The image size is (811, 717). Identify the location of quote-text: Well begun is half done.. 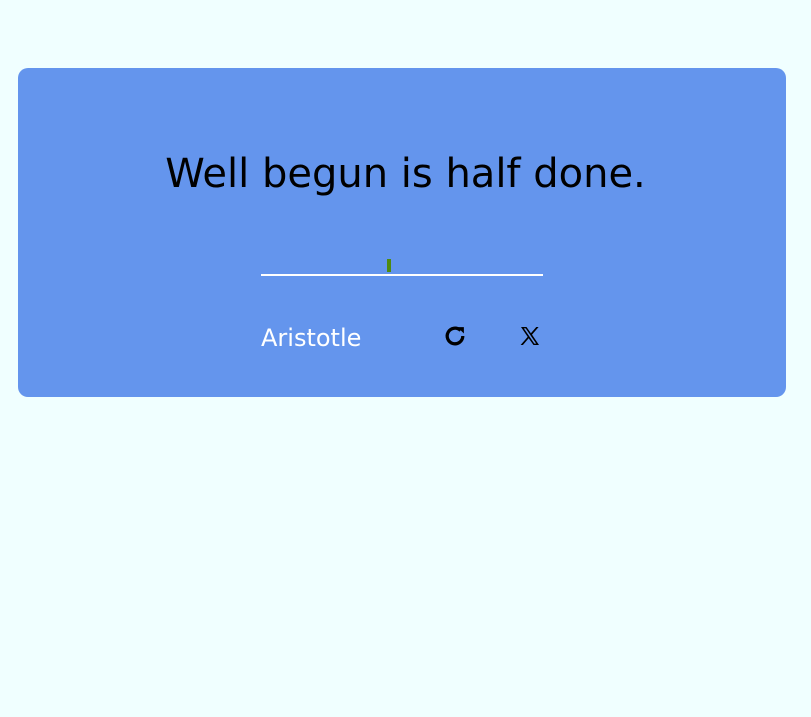
(405, 174).